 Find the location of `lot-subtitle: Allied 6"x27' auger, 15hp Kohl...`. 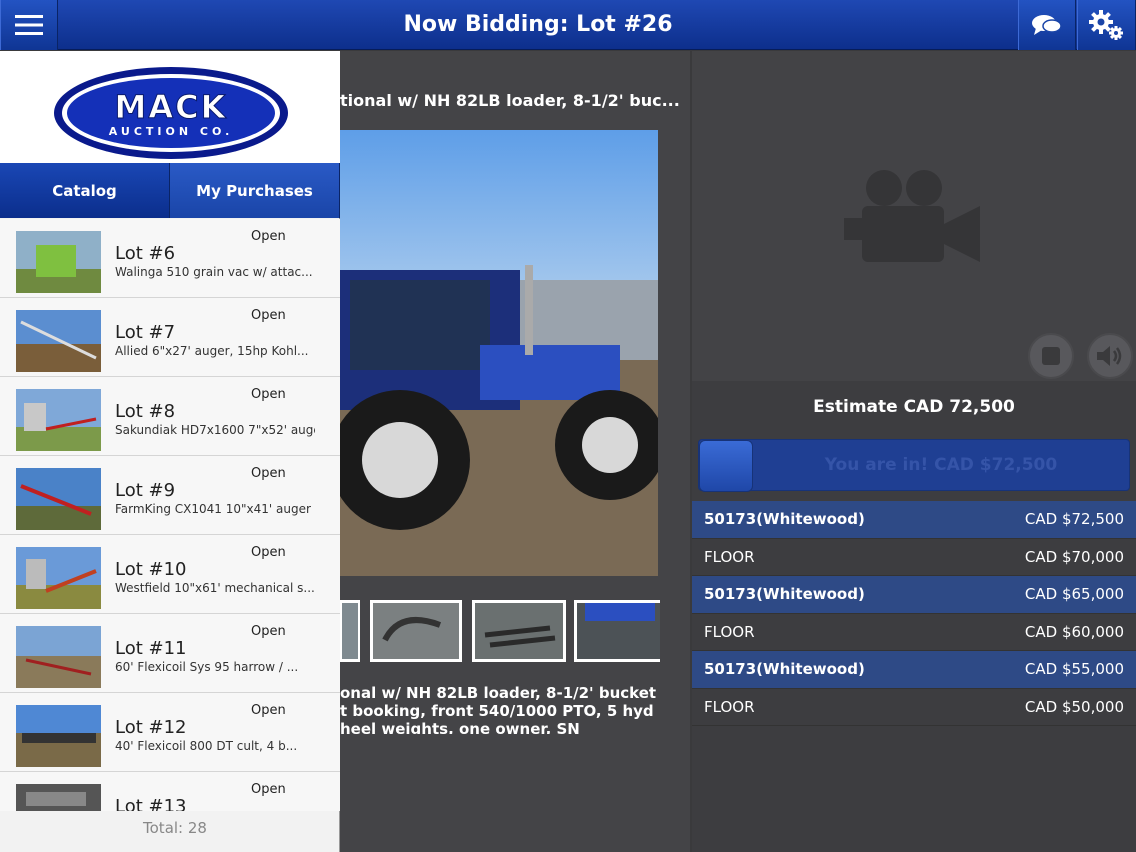

lot-subtitle: Allied 6"x27' auger, 15hp Kohl... is located at coordinates (212, 351).